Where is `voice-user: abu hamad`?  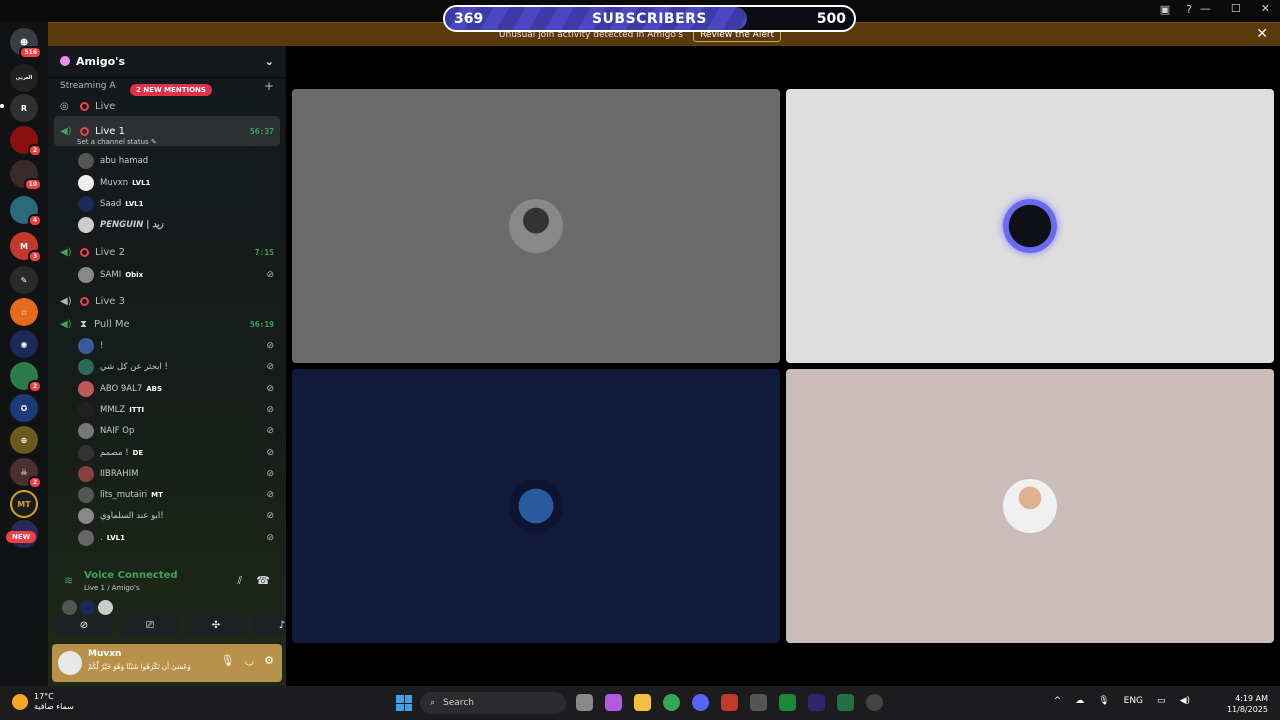
voice-user: abu hamad is located at coordinates (178, 161).